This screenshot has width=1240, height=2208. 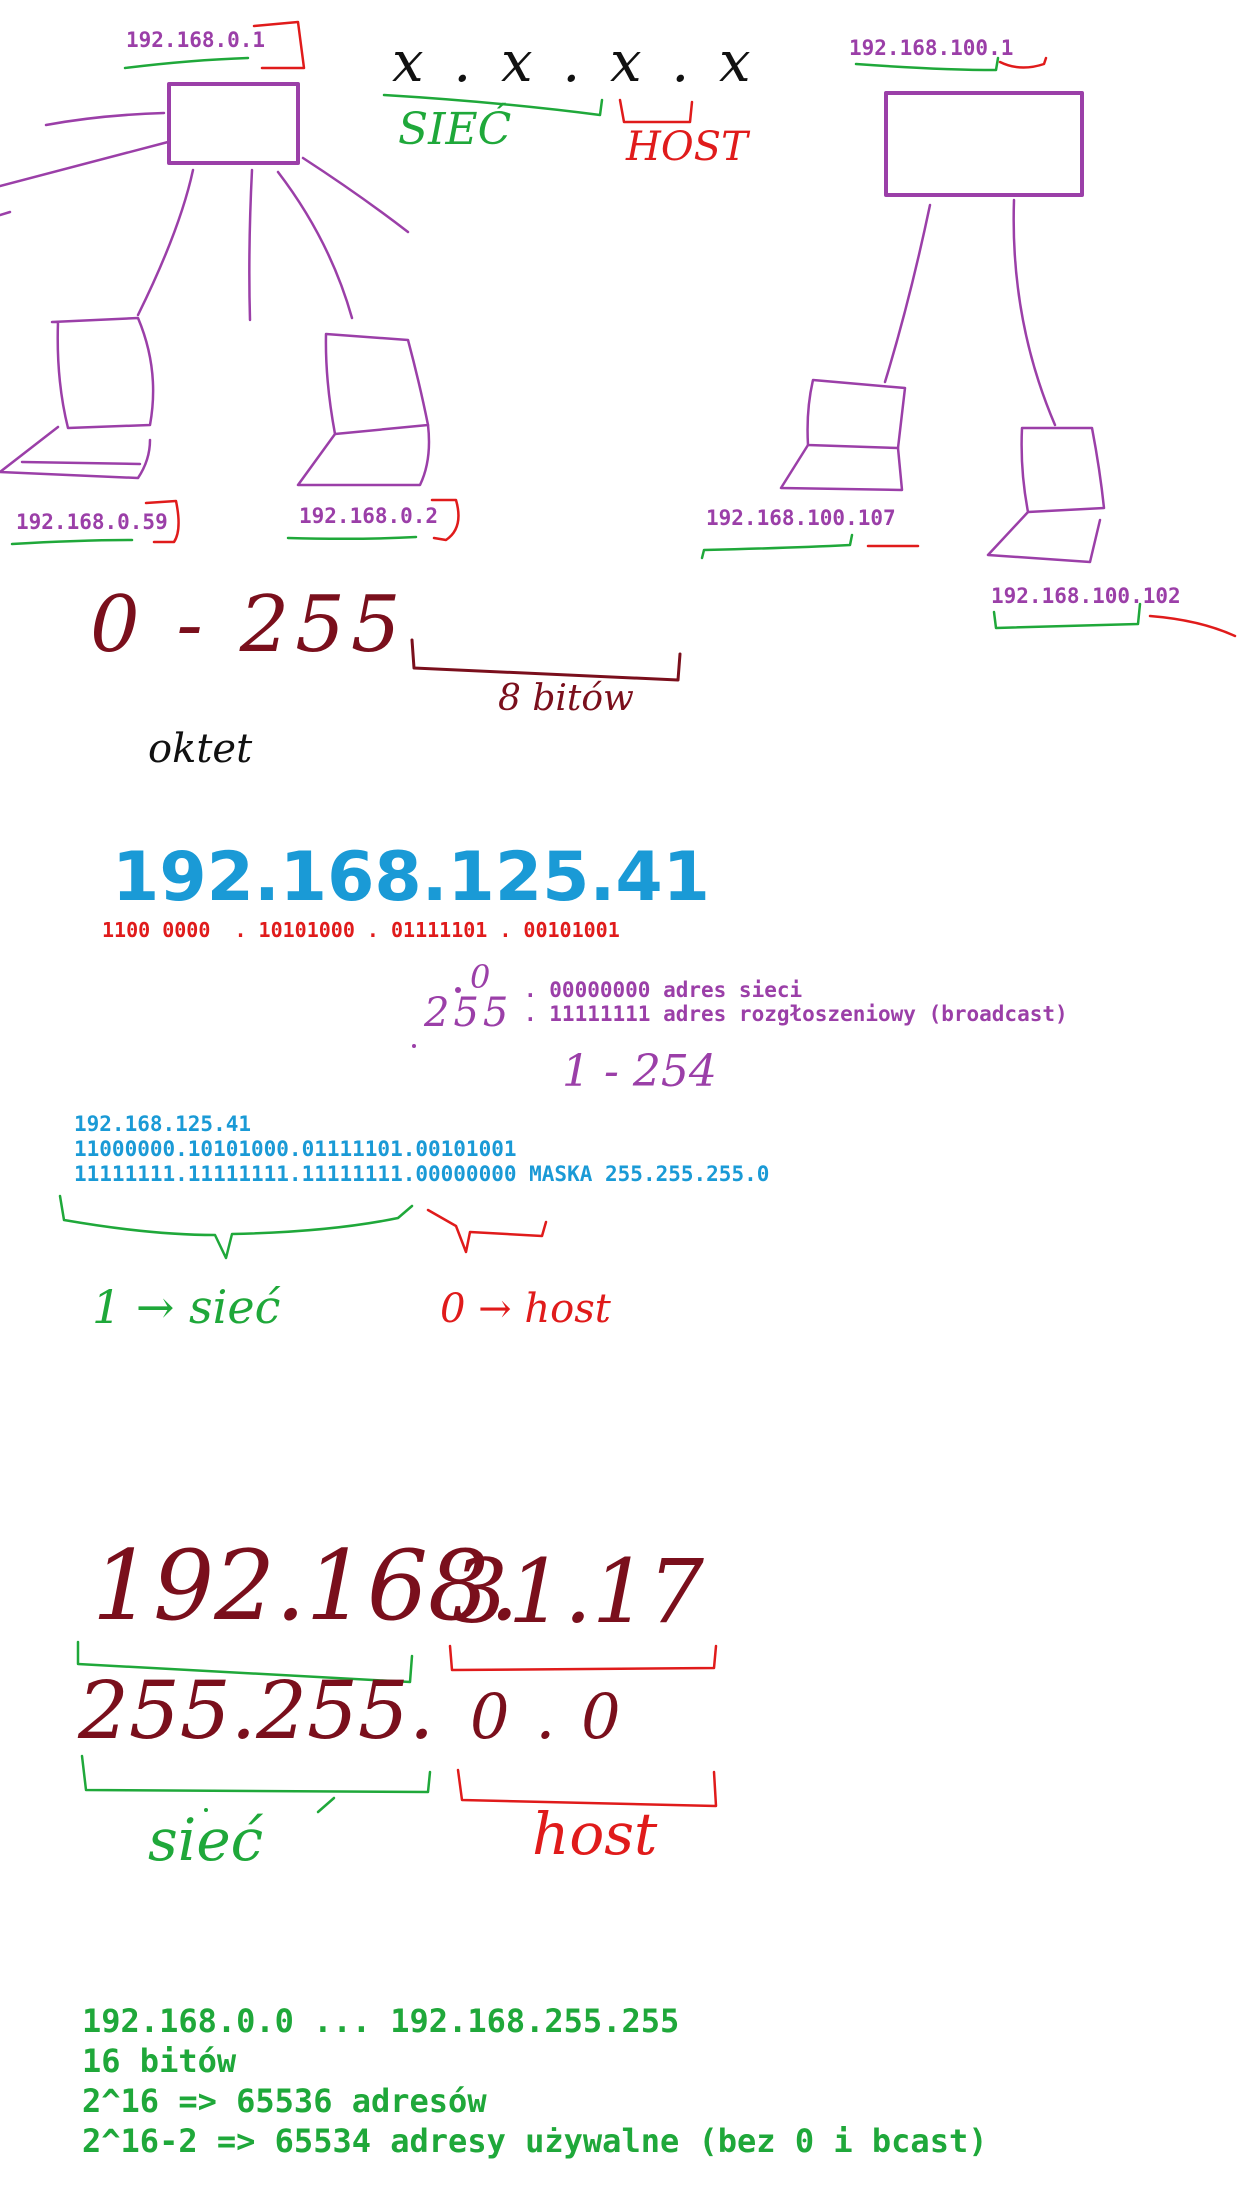 What do you see at coordinates (546, 660) in the screenshot?
I see `octet-bracket` at bounding box center [546, 660].